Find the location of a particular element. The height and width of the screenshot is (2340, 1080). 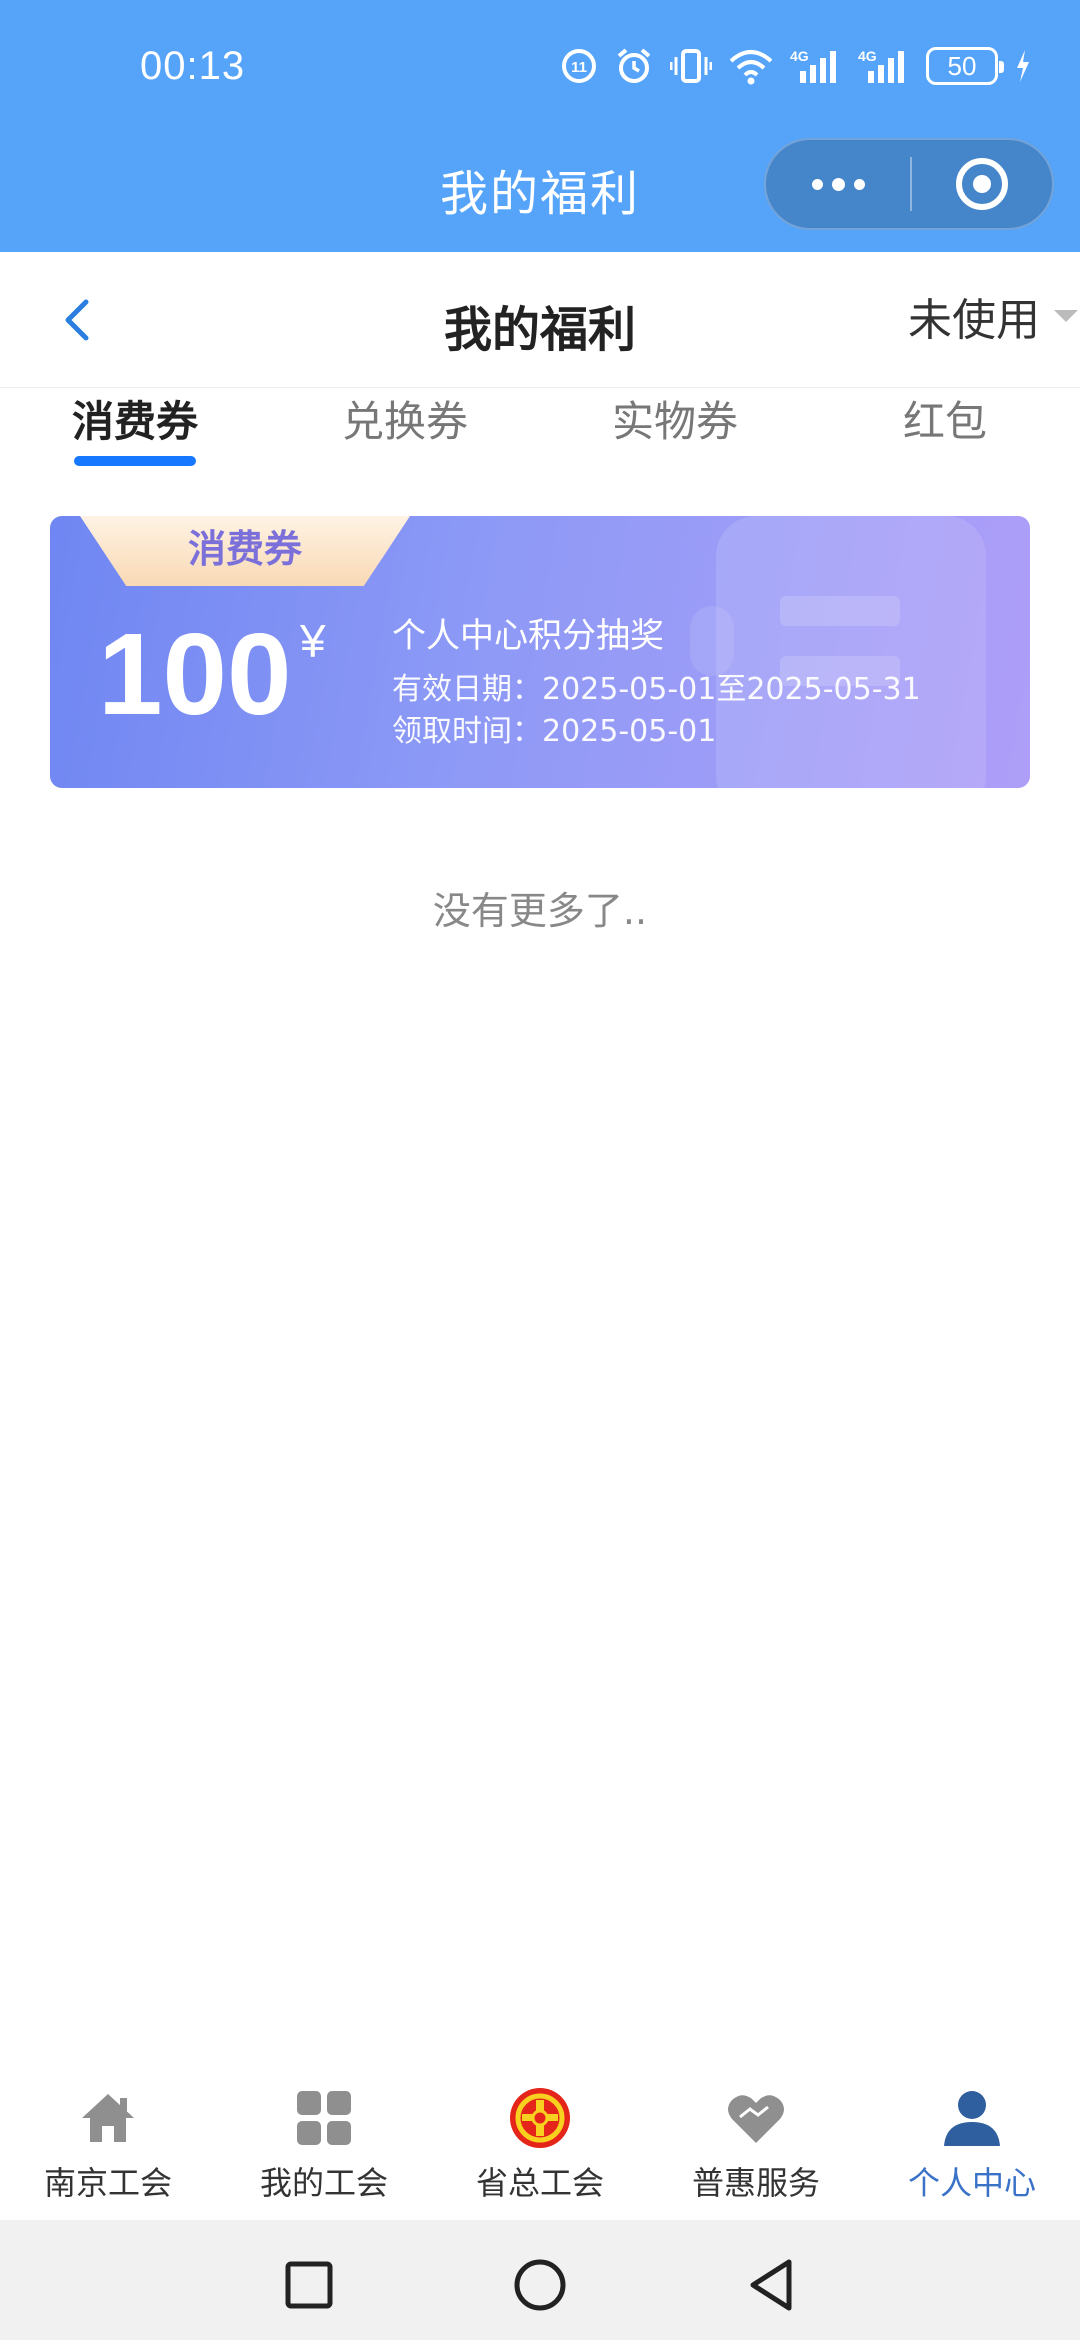

target-icon is located at coordinates (982, 184).